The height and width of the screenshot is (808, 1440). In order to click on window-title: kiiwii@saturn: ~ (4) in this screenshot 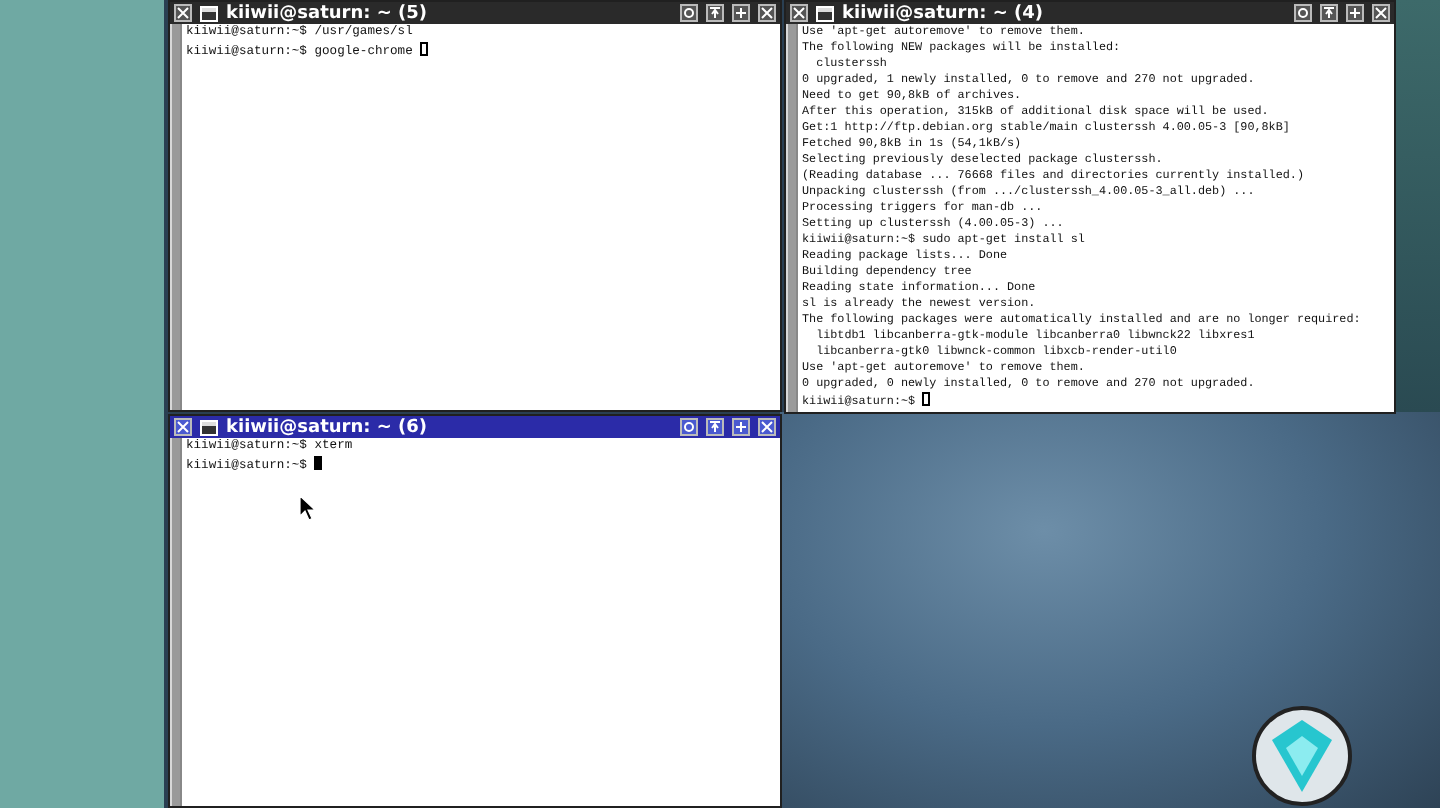, I will do `click(944, 13)`.